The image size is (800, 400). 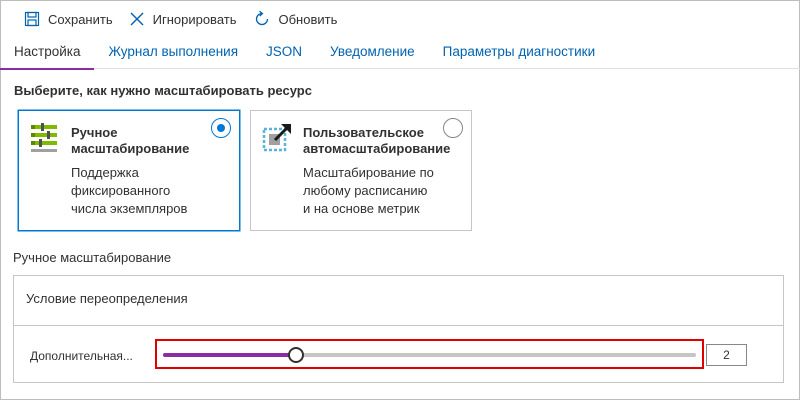 I want to click on tab-run-history: Журнал выполнения, so click(x=173, y=53).